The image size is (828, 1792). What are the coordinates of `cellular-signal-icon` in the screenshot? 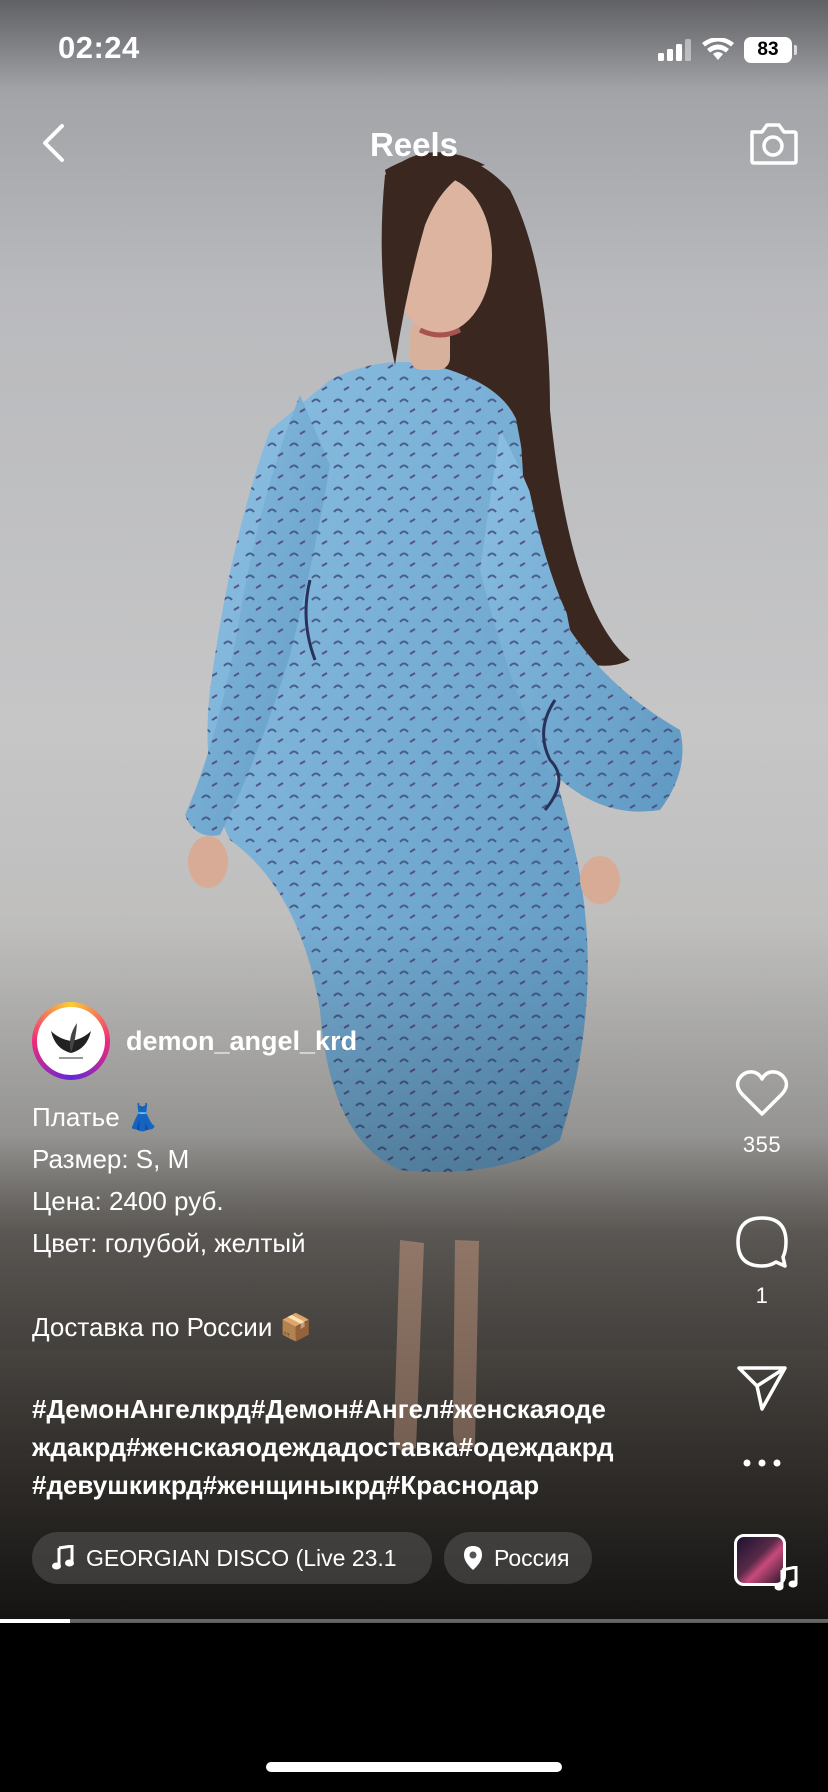 It's located at (674, 50).